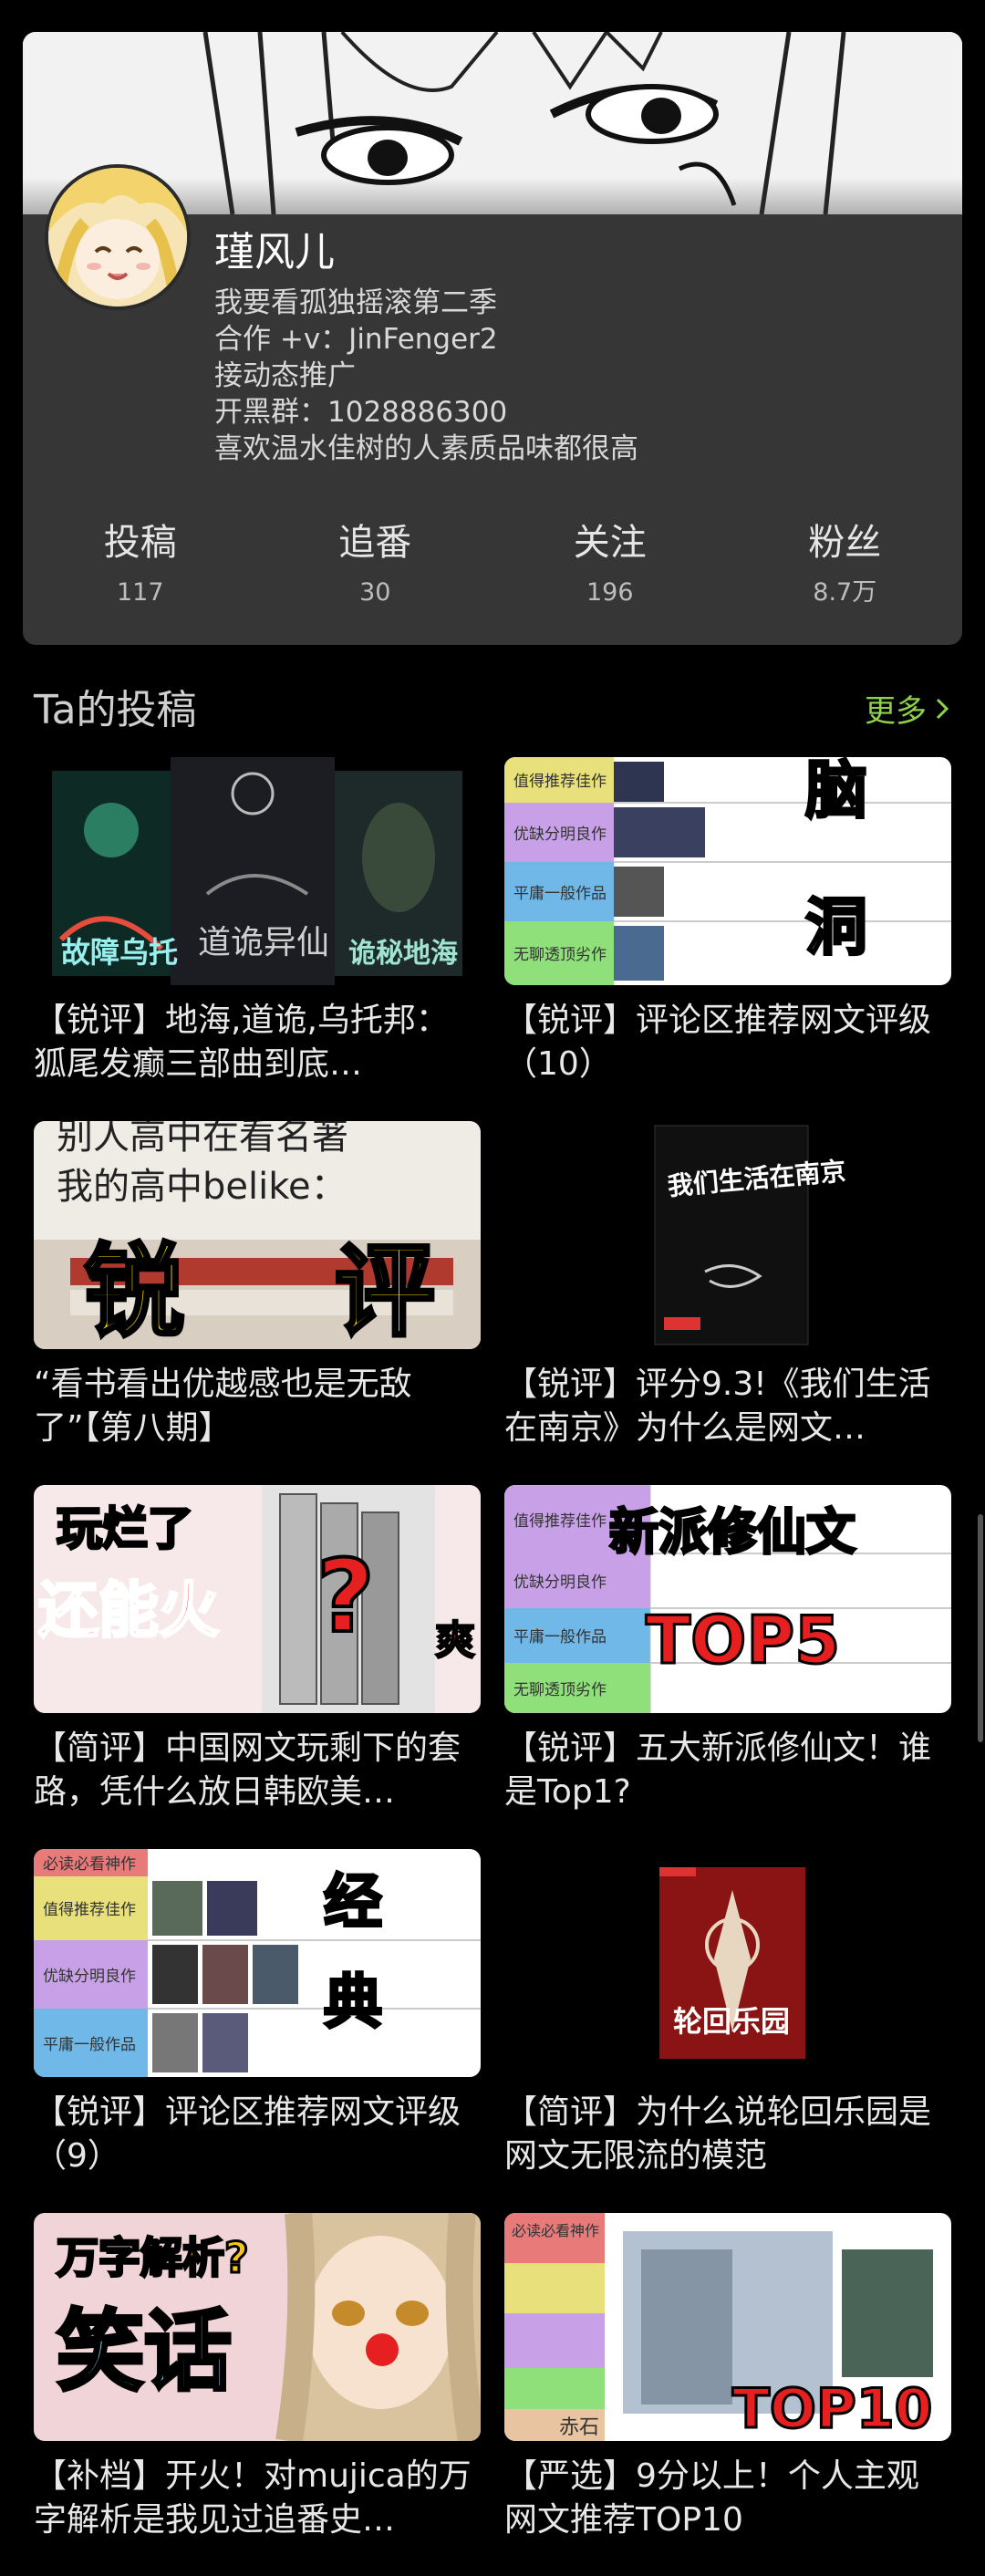 The image size is (985, 2576). I want to click on scrollbar, so click(980, 1628).